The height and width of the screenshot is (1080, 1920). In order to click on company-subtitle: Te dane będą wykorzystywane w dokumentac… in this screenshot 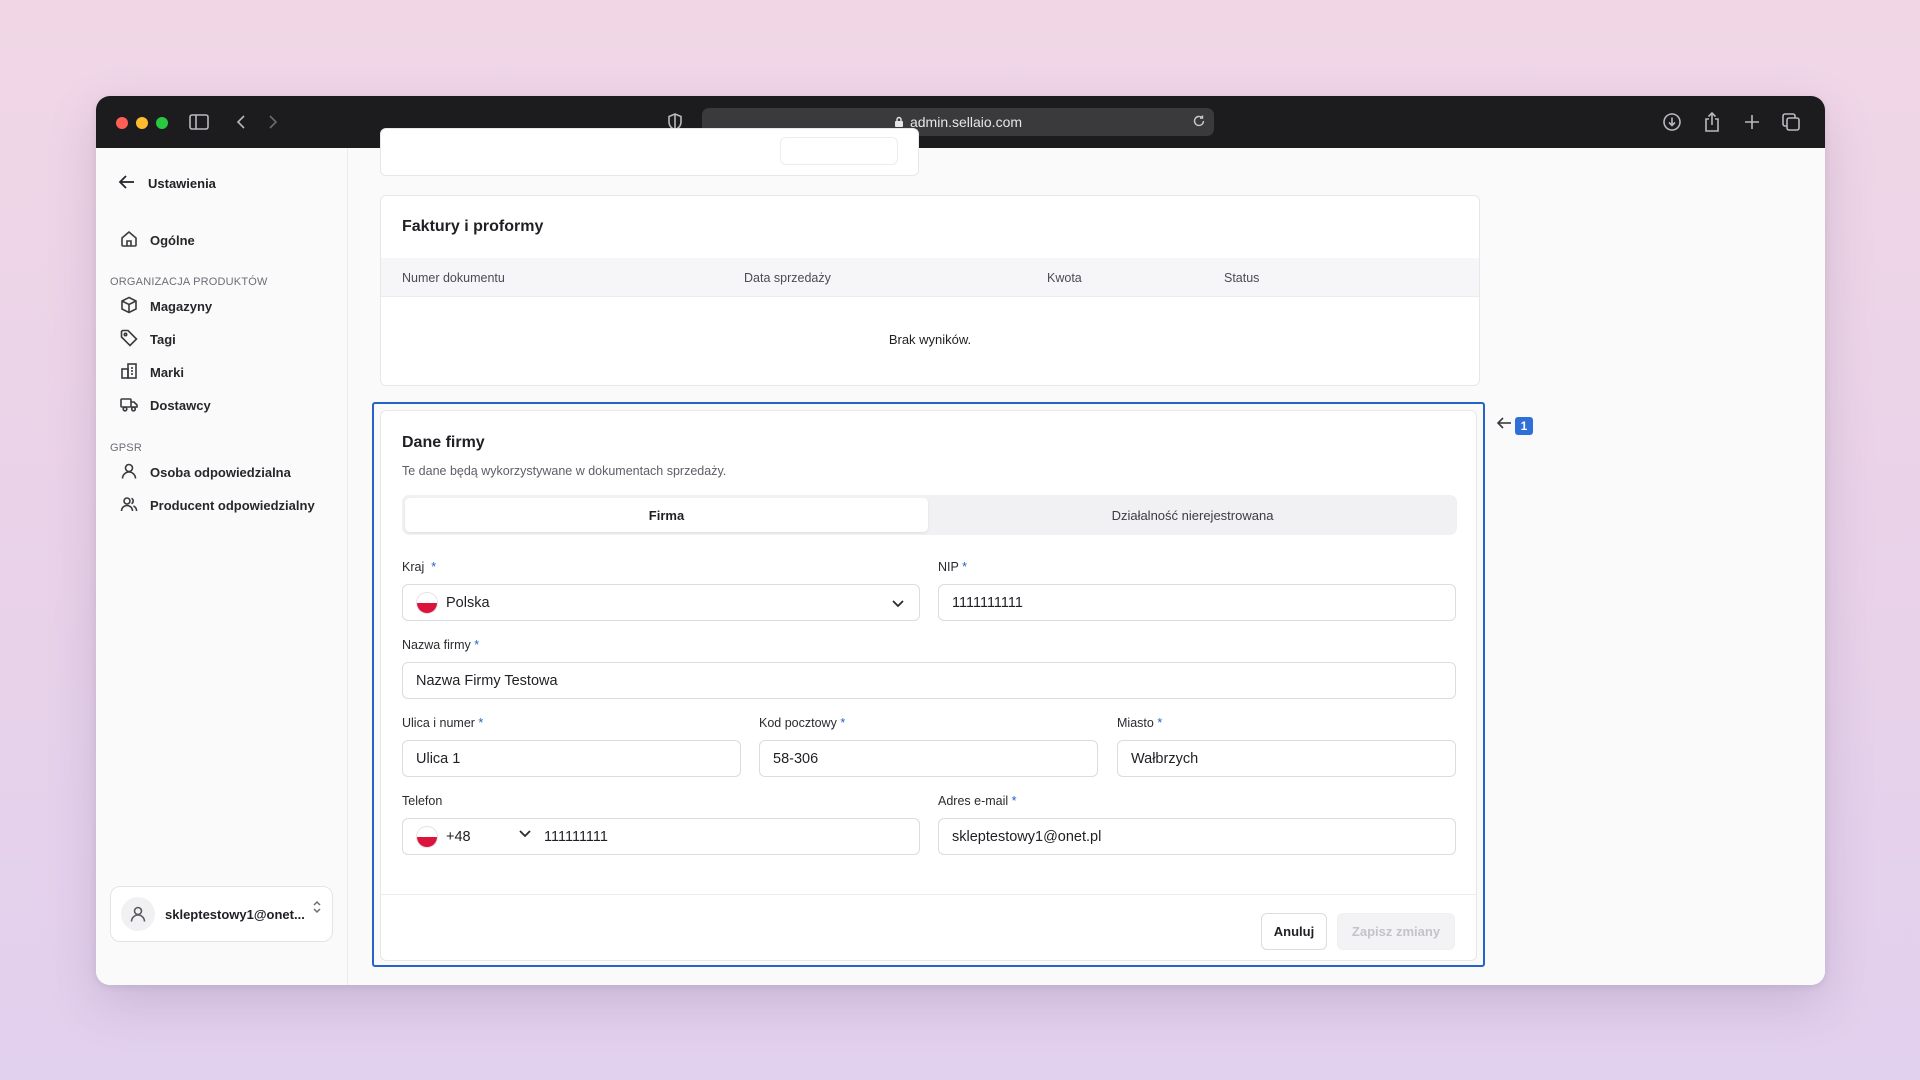, I will do `click(564, 471)`.